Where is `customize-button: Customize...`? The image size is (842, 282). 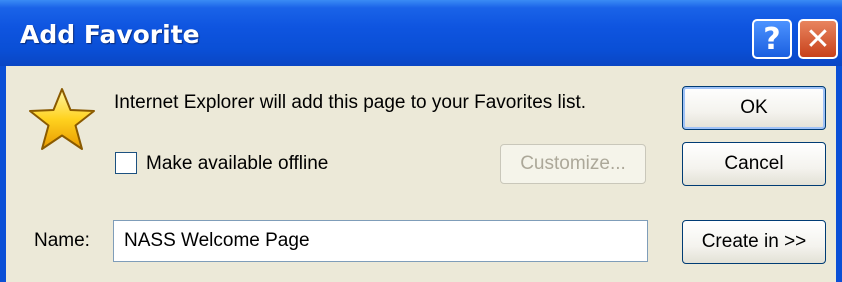
customize-button: Customize... is located at coordinates (573, 164).